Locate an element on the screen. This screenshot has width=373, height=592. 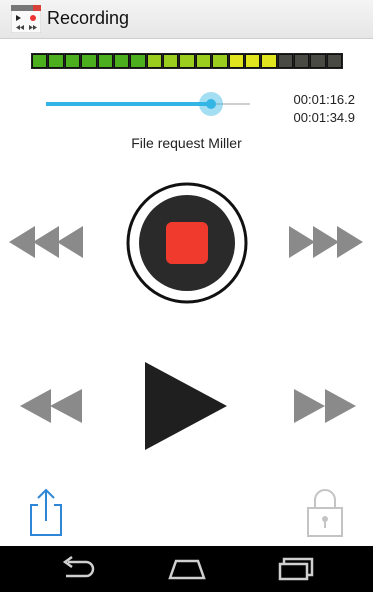
recents-button is located at coordinates (296, 569).